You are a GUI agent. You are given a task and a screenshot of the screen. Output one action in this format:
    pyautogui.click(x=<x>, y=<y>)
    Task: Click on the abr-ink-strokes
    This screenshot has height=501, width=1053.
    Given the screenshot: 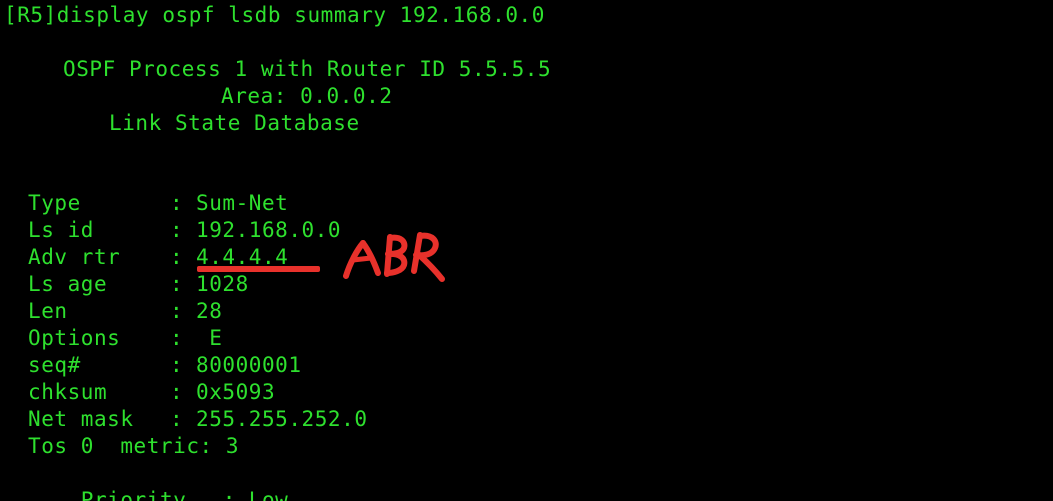 What is the action you would take?
    pyautogui.click(x=394, y=257)
    